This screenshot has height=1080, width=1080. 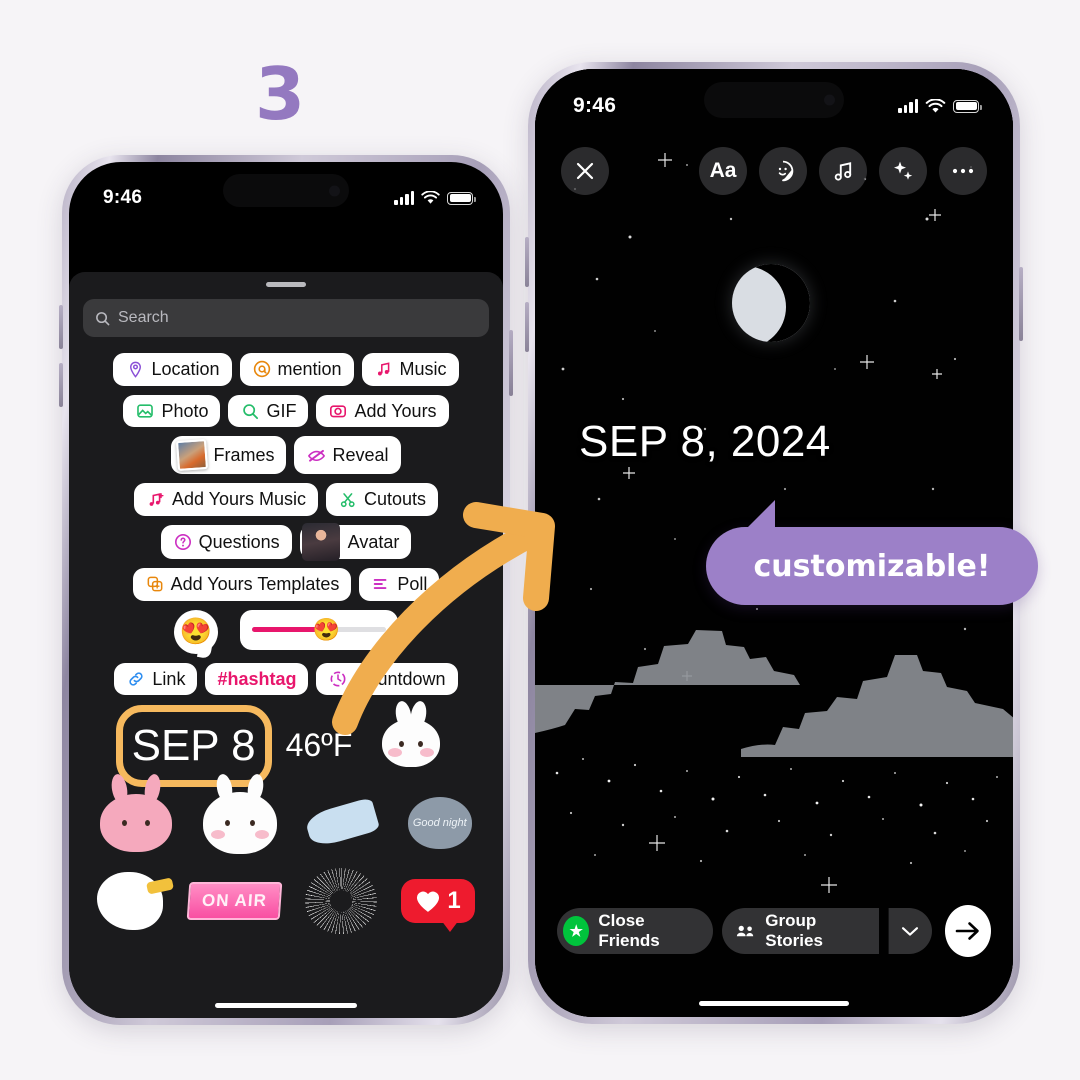 What do you see at coordinates (130, 901) in the screenshot?
I see `sticker-duck-with-cup` at bounding box center [130, 901].